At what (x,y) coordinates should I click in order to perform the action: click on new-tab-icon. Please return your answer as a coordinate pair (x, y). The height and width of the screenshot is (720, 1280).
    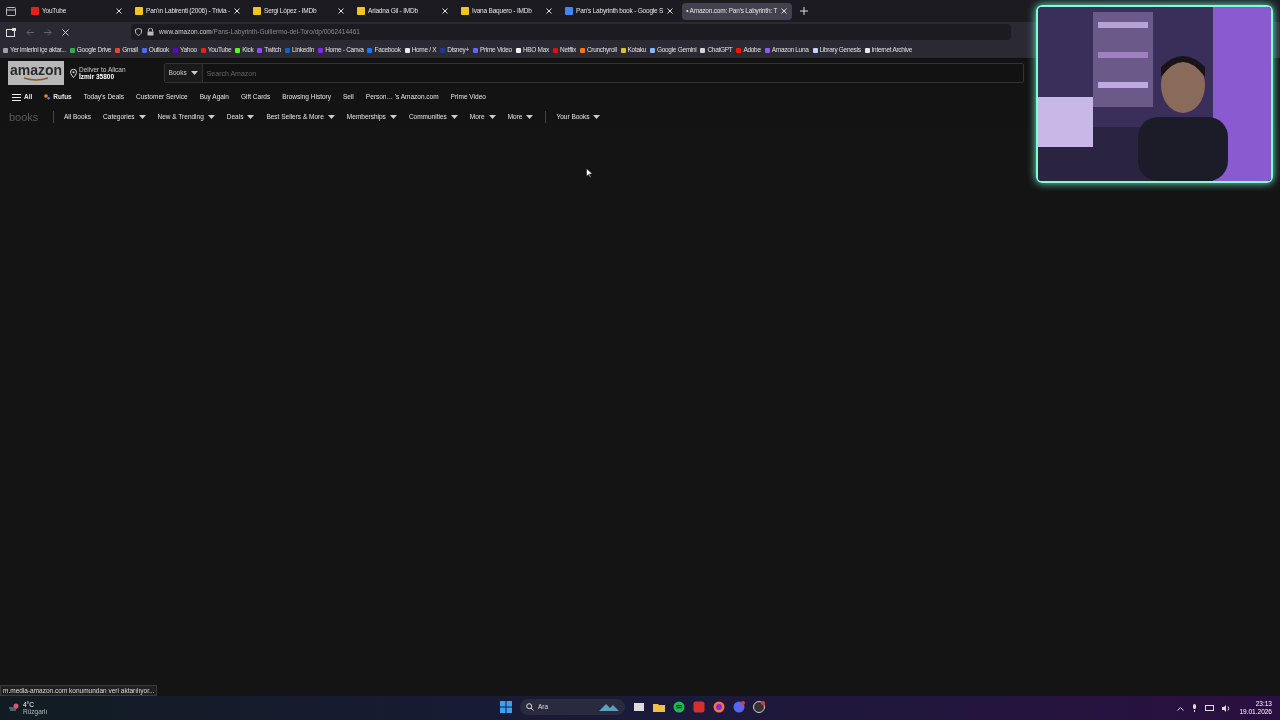
    Looking at the image, I should click on (805, 11).